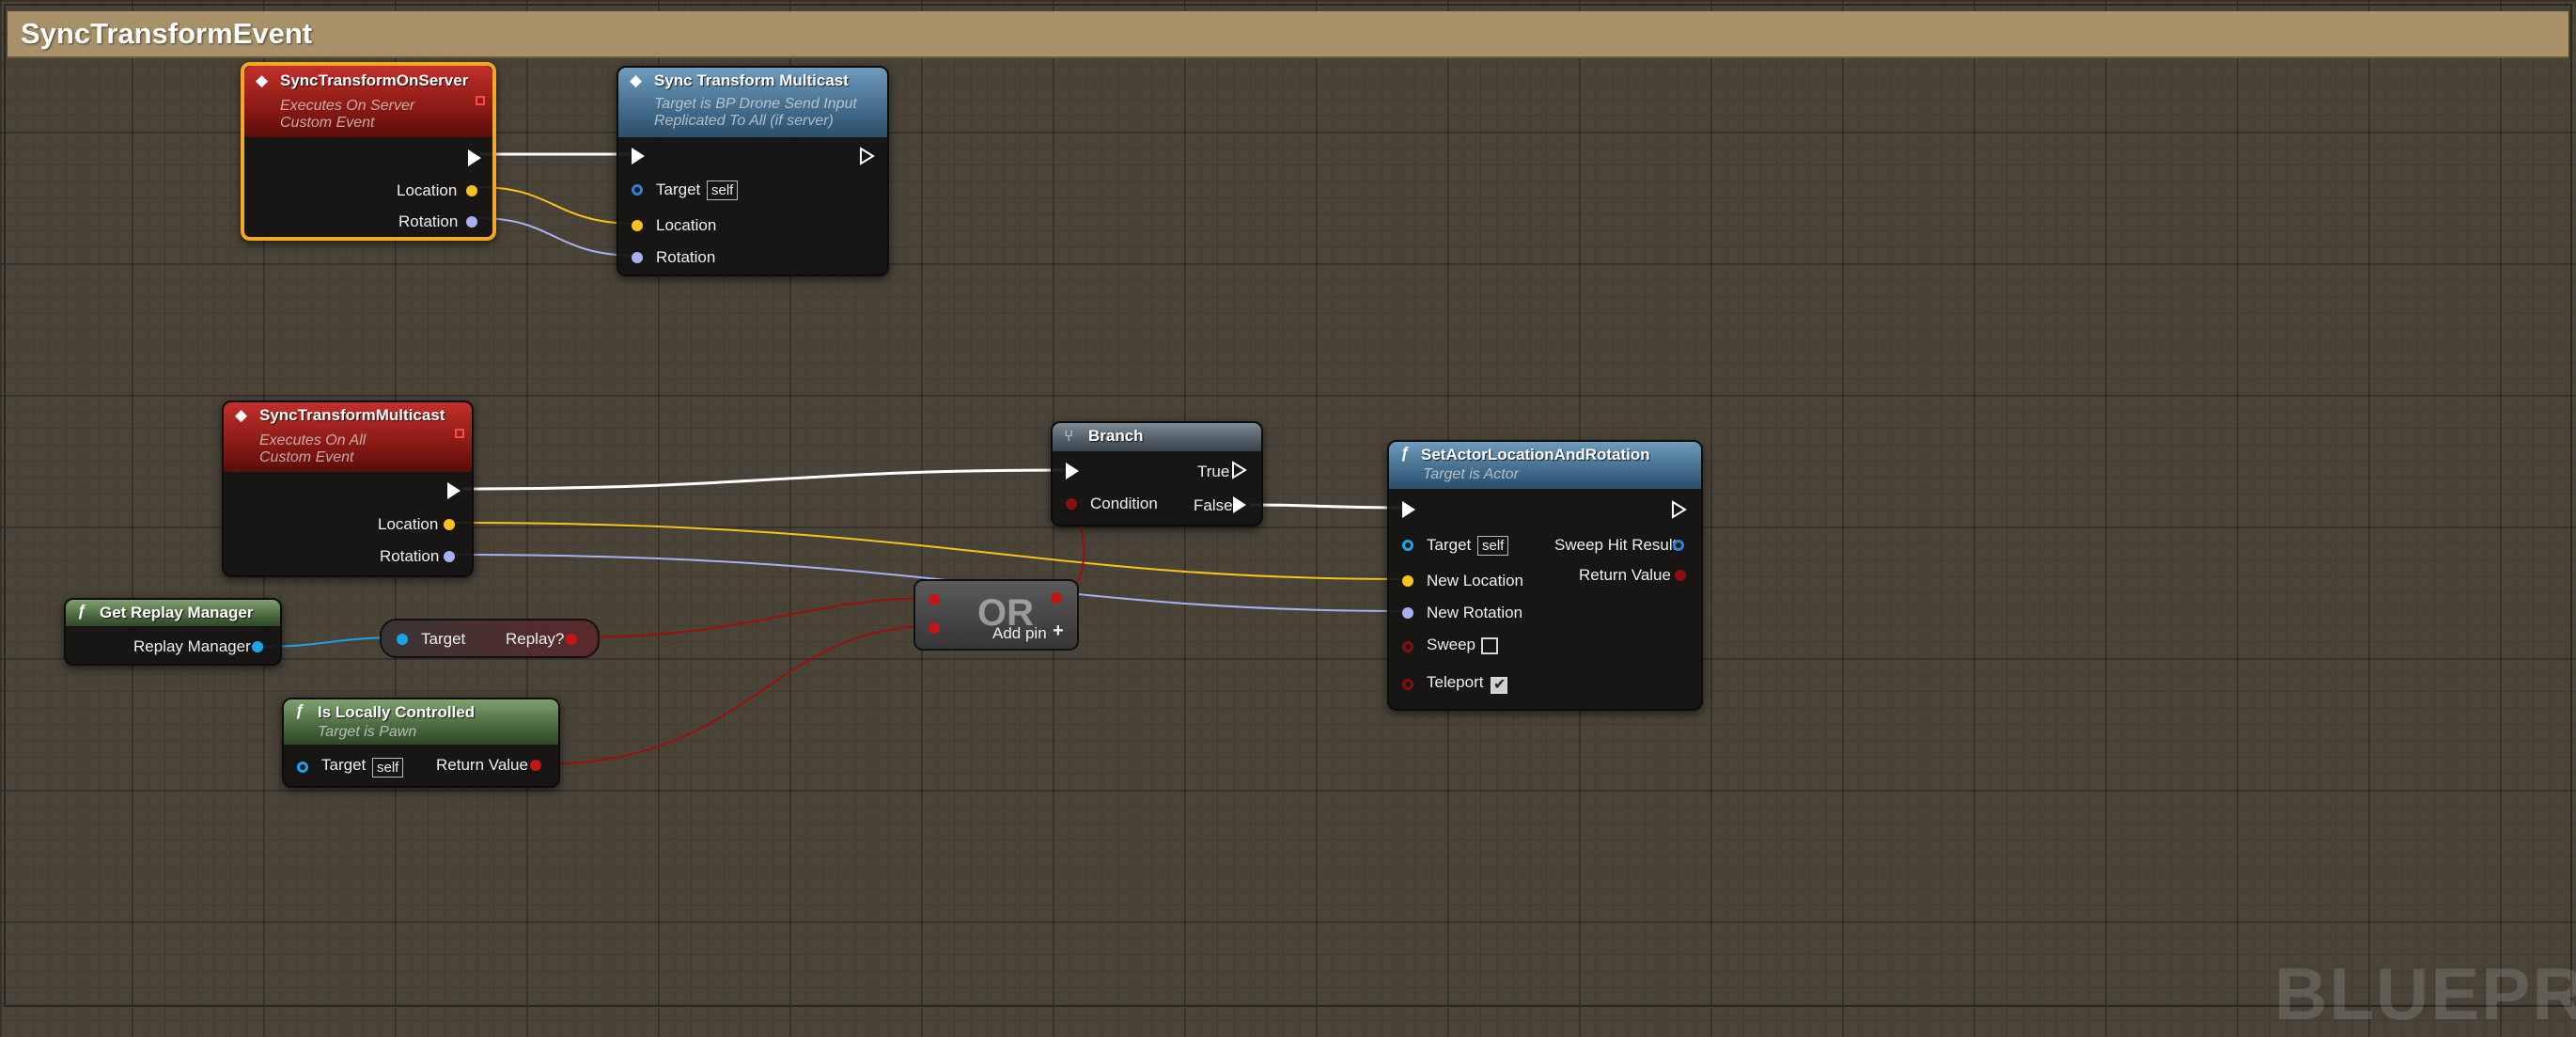  What do you see at coordinates (996, 615) in the screenshot?
I see `or-node: OR Add pin +` at bounding box center [996, 615].